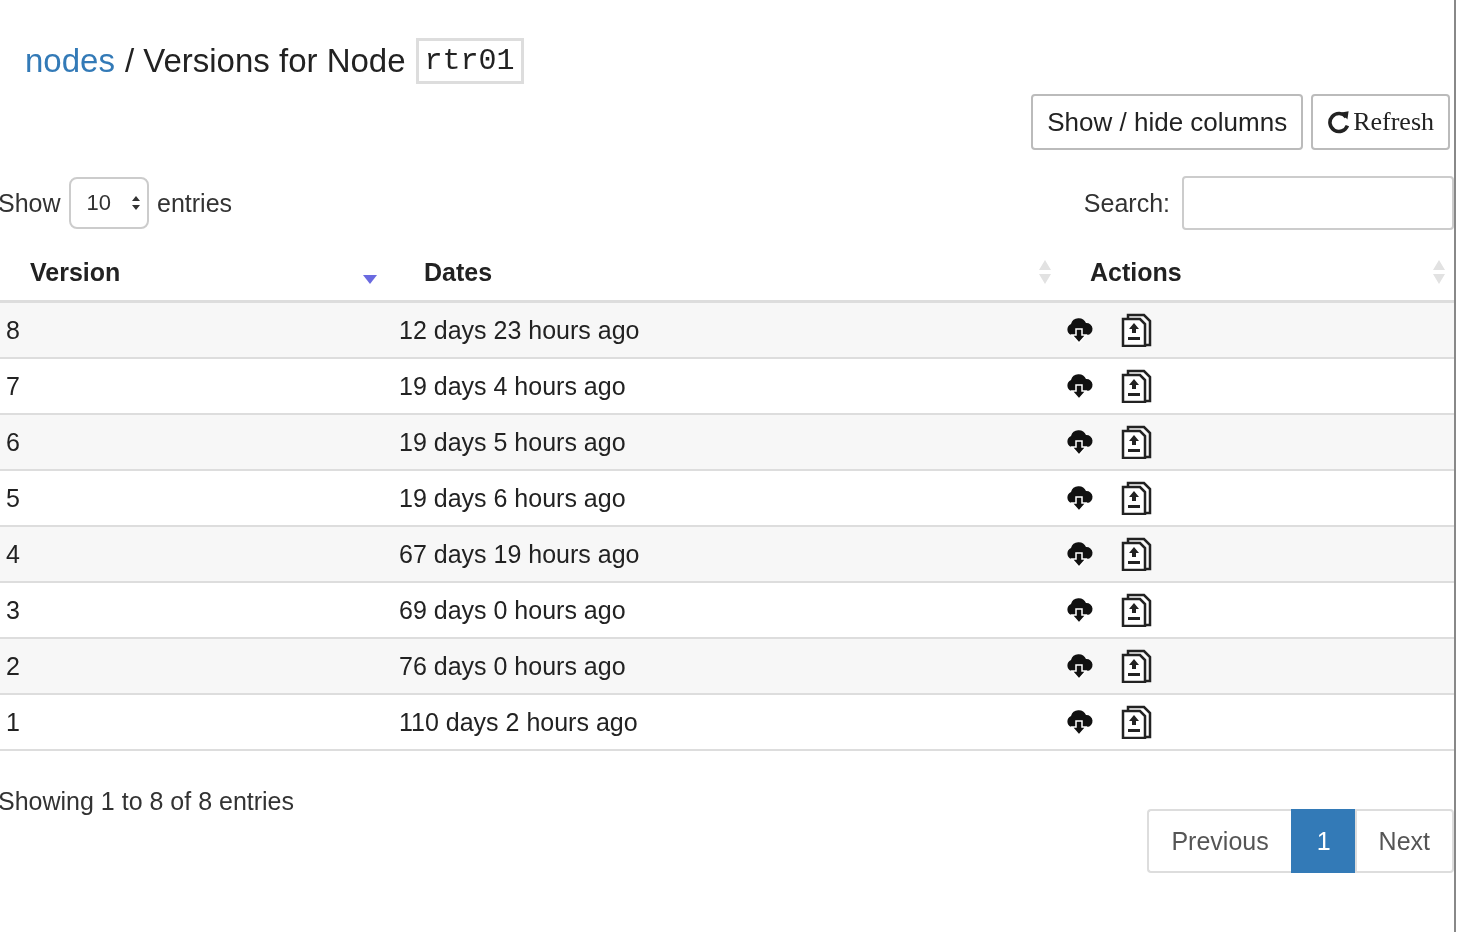 The image size is (1460, 932). What do you see at coordinates (725, 329) in the screenshot?
I see `date-cell: 12 days 23 hours ago` at bounding box center [725, 329].